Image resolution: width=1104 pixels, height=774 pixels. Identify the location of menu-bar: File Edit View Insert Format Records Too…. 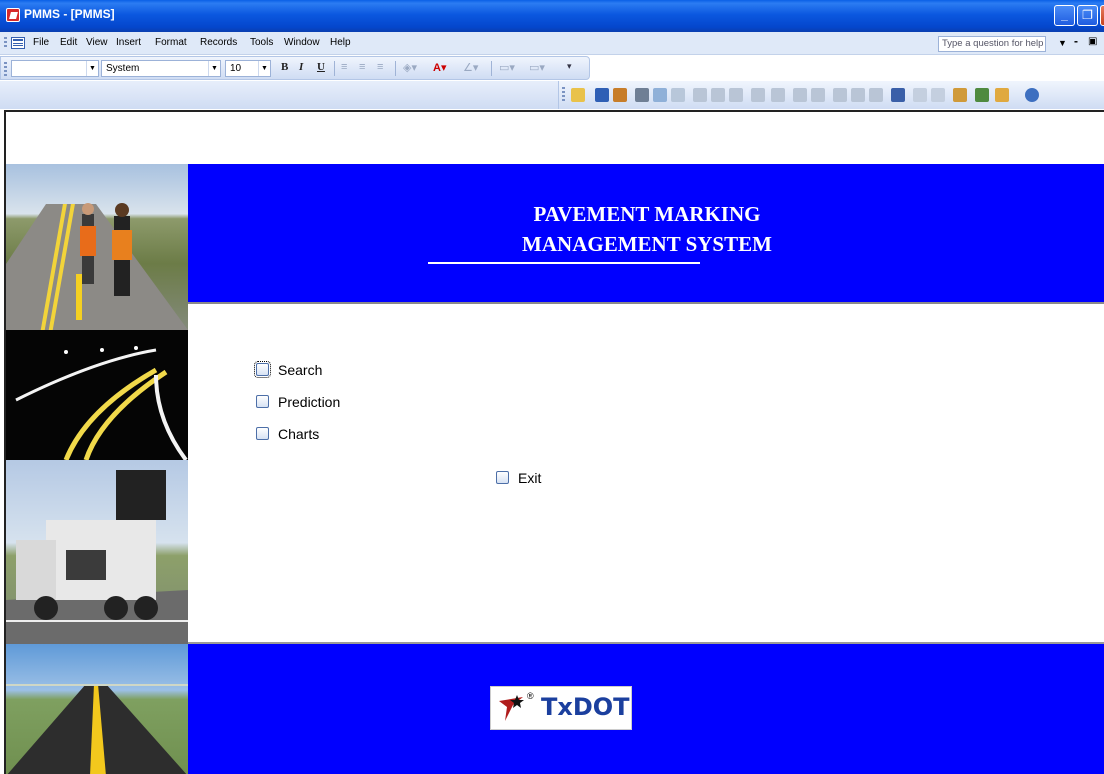
(552, 43).